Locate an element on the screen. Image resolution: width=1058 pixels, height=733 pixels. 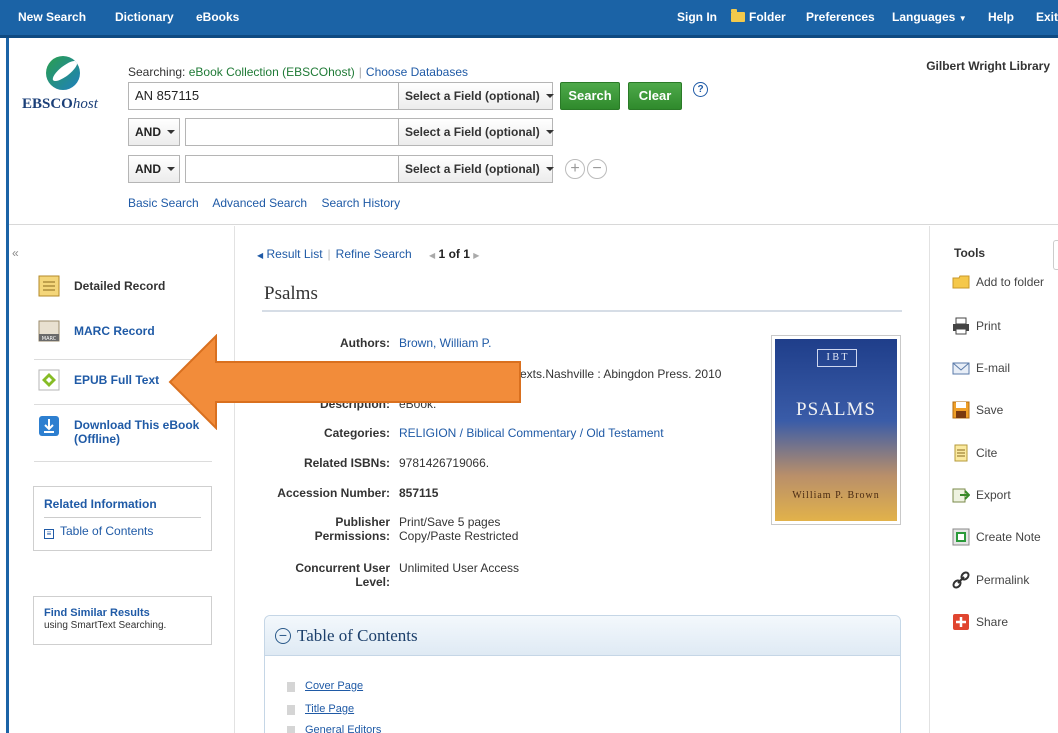
folder-link: Folder is located at coordinates (758, 18).